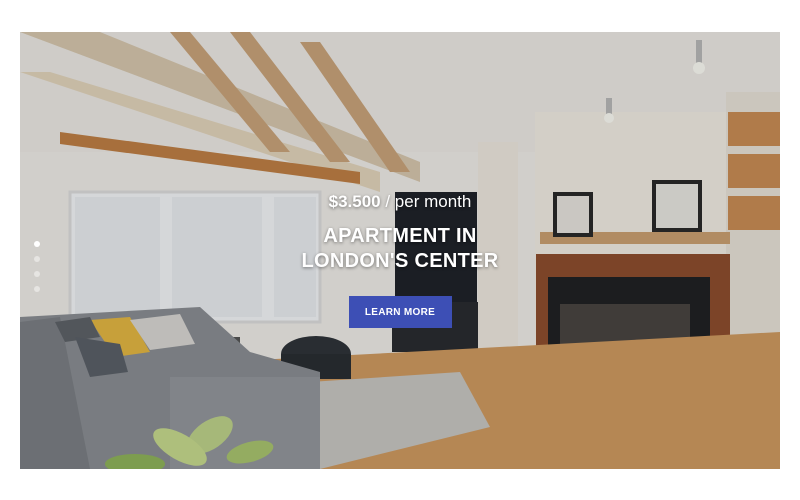  What do you see at coordinates (354, 201) in the screenshot?
I see `price-amount: $3.500` at bounding box center [354, 201].